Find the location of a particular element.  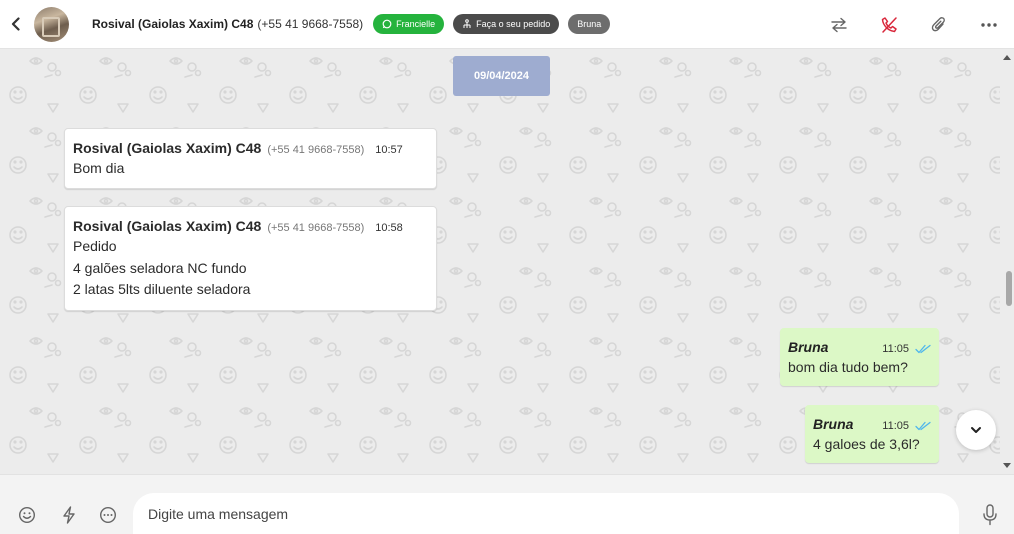

scroll-to-bottom-button is located at coordinates (976, 430).